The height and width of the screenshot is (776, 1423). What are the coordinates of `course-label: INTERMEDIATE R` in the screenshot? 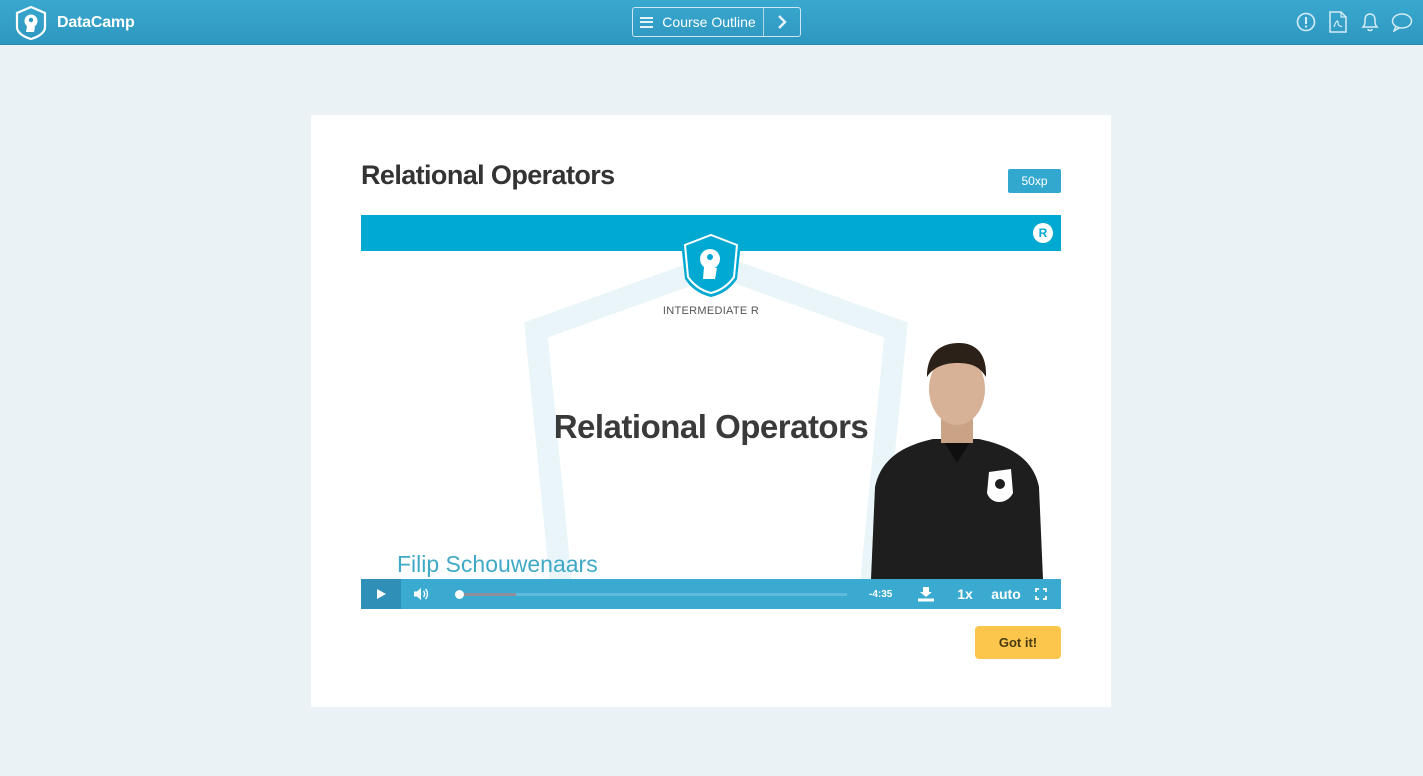 It's located at (711, 311).